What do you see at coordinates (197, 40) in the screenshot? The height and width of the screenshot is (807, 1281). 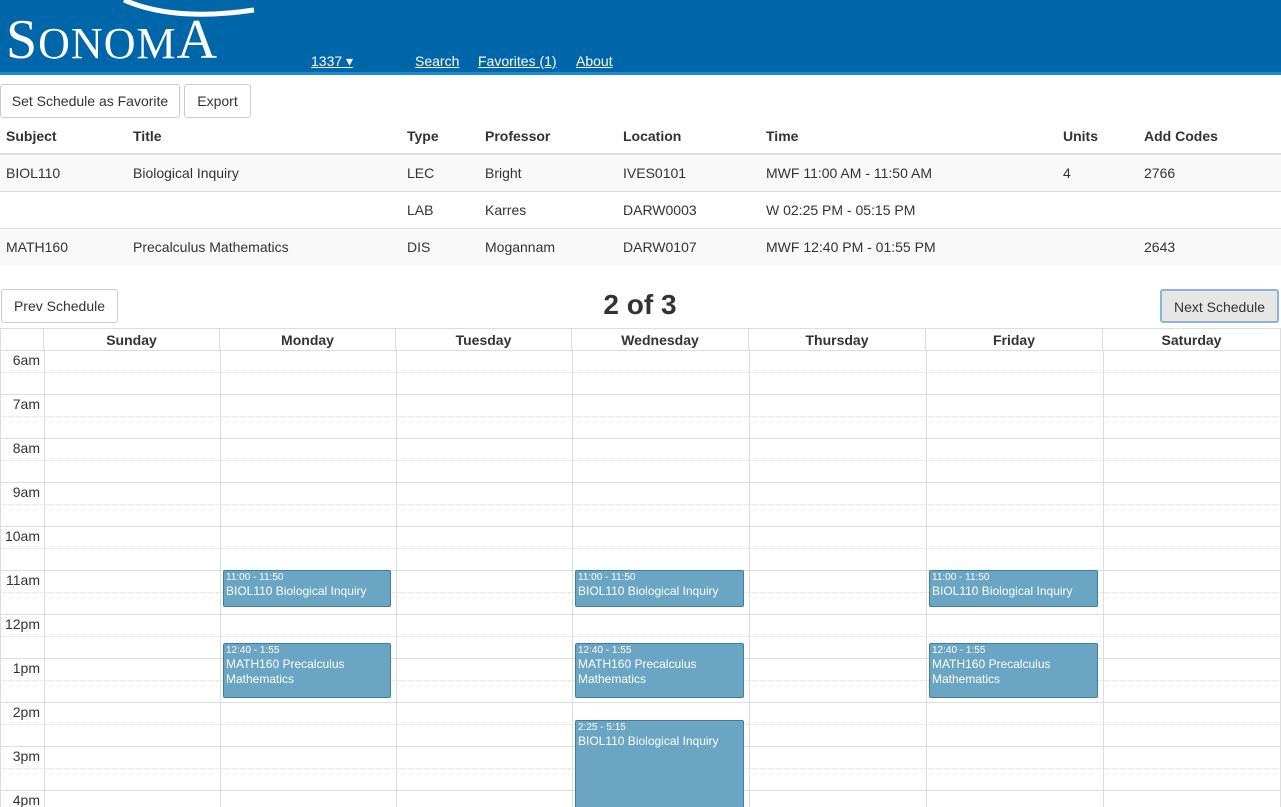 I see `logo-letter-a: A` at bounding box center [197, 40].